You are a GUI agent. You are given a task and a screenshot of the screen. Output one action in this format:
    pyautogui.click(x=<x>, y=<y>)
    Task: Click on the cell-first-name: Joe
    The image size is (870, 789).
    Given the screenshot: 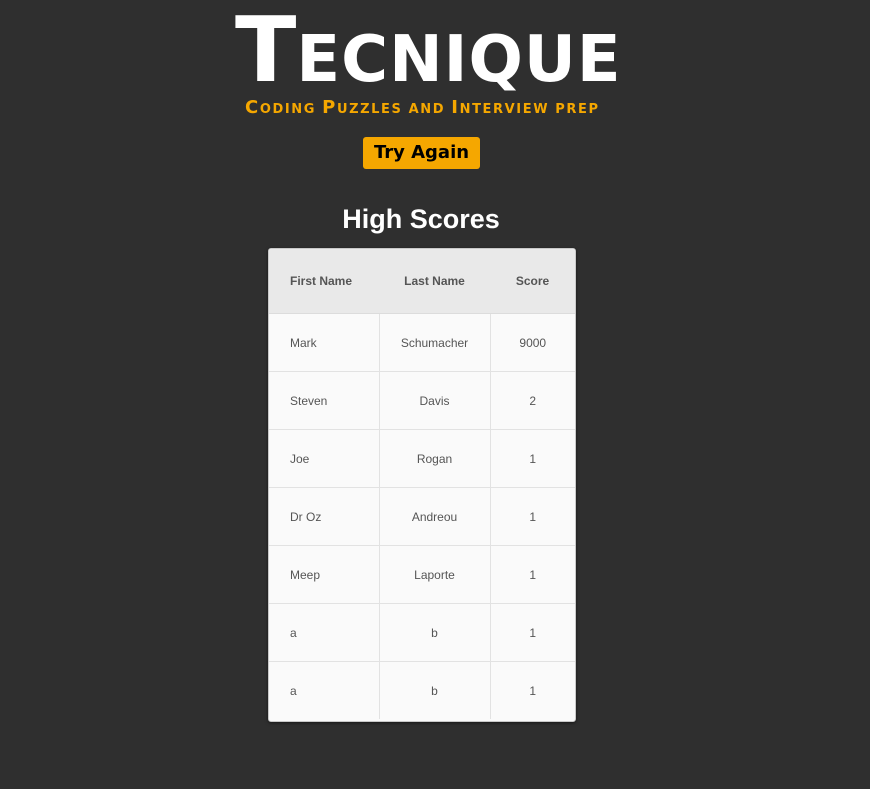 What is the action you would take?
    pyautogui.click(x=324, y=458)
    